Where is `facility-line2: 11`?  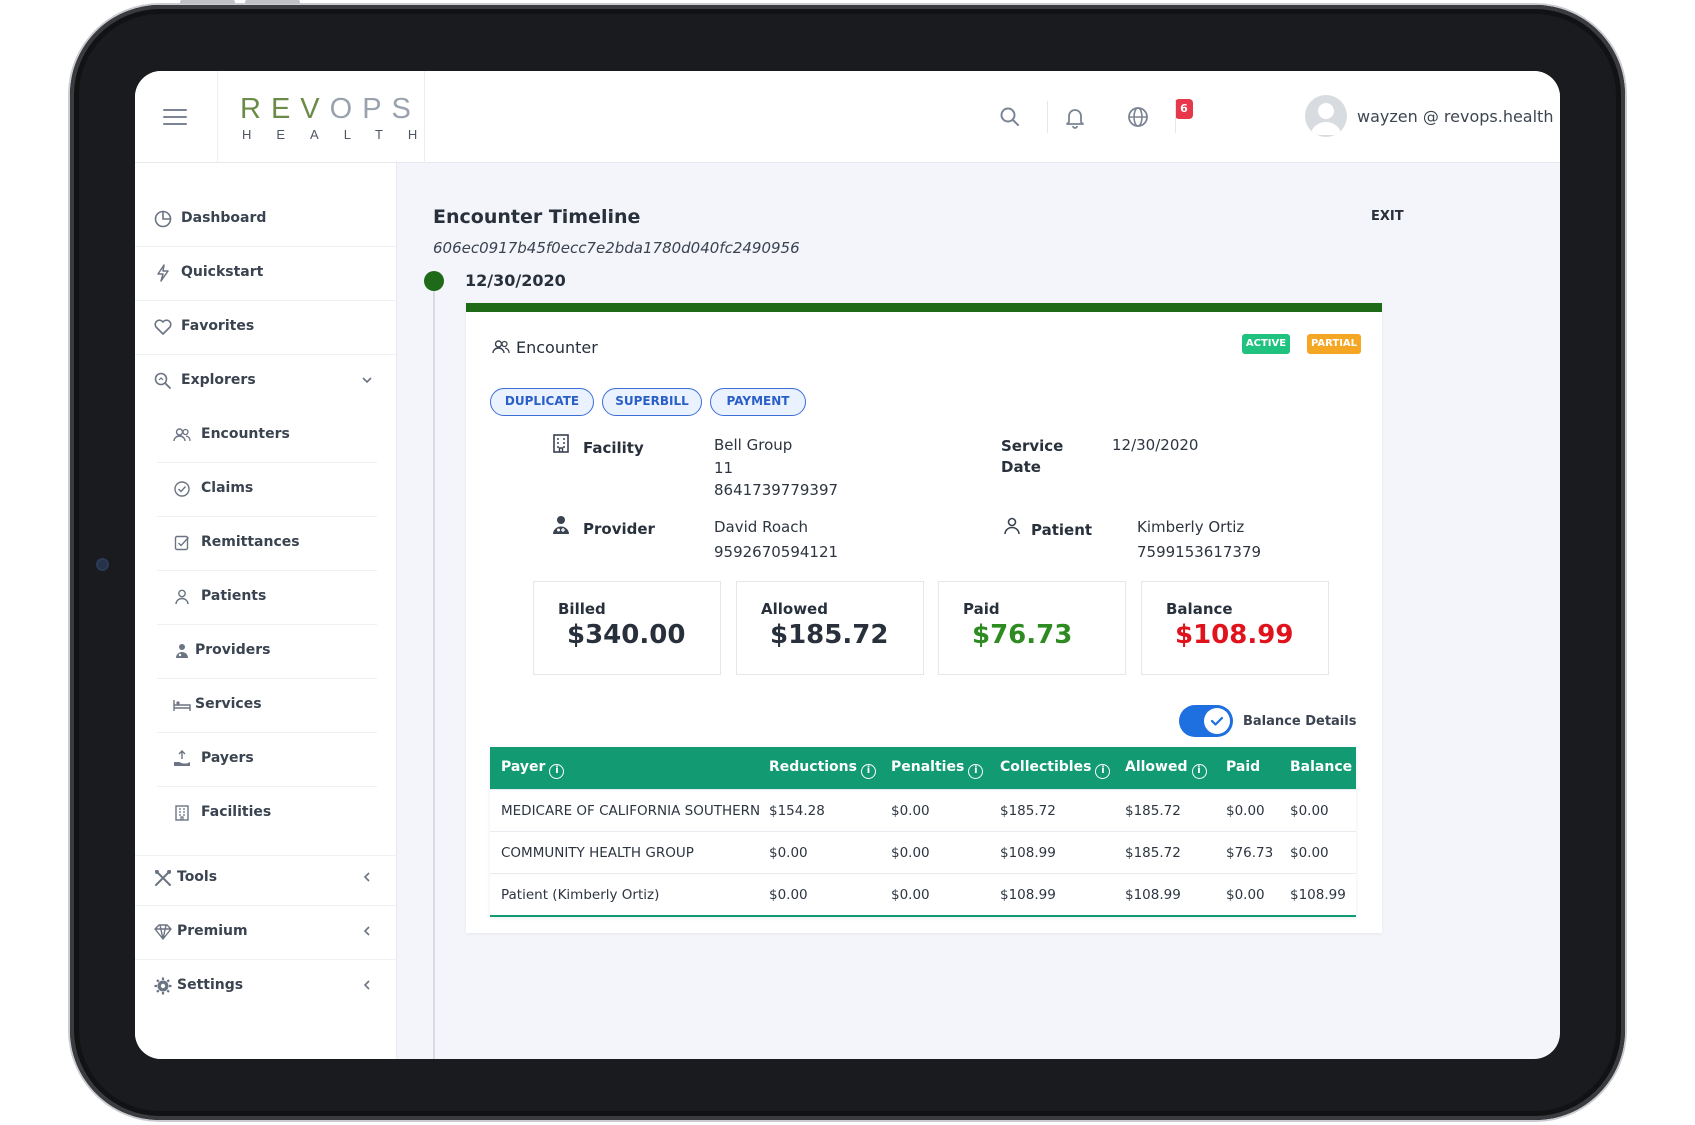 facility-line2: 11 is located at coordinates (724, 468).